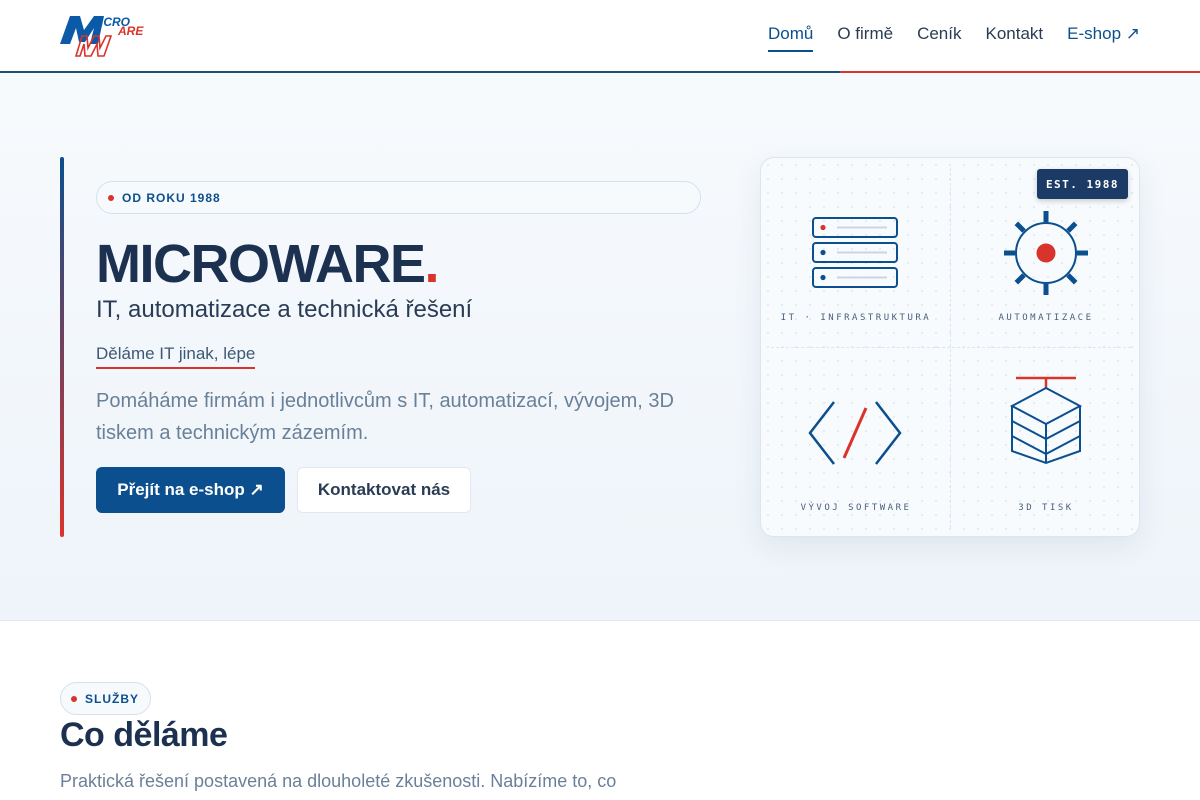 Image resolution: width=1200 pixels, height=800 pixels. I want to click on services-badge-text: SLUŽBY, so click(112, 698).